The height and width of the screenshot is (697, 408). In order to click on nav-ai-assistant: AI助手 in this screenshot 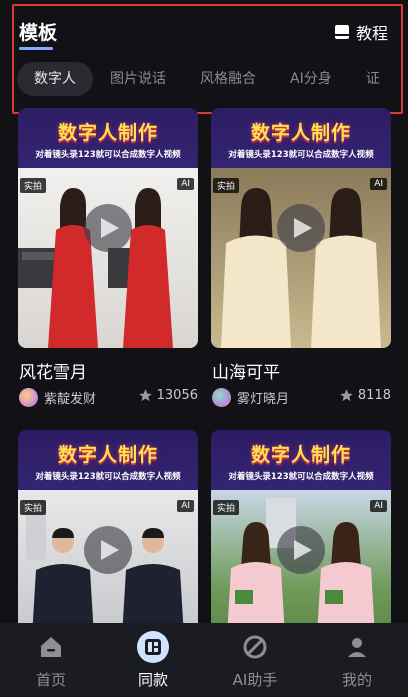, I will do `click(255, 660)`.